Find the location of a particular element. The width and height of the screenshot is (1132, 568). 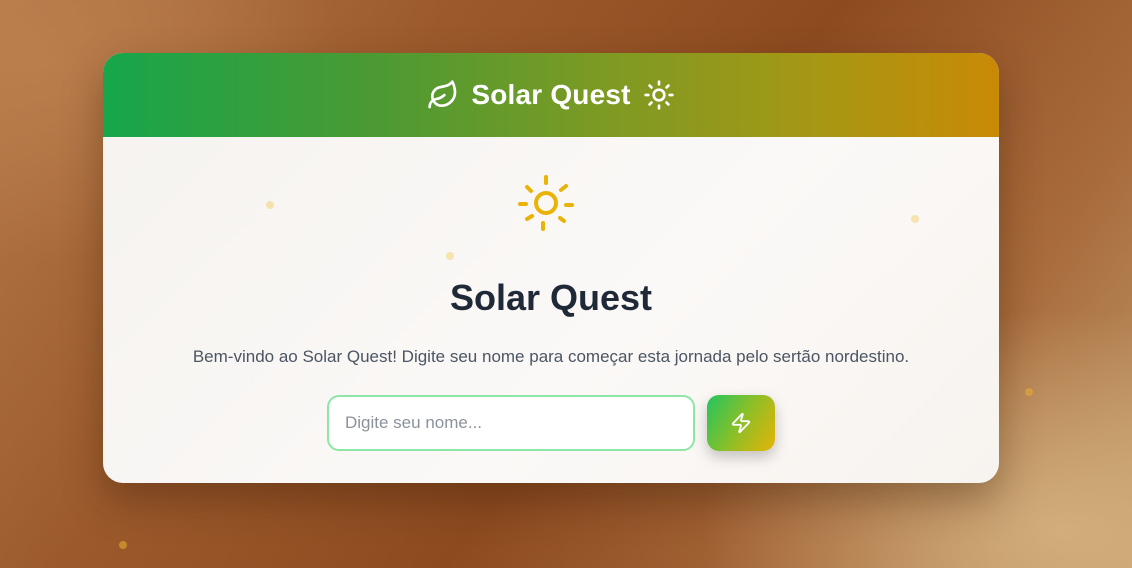

header-title: Solar Quest is located at coordinates (551, 94).